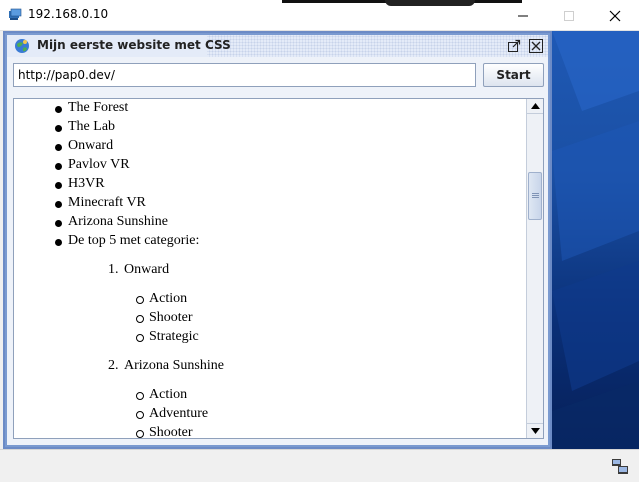  Describe the element at coordinates (107, 202) in the screenshot. I see `bullet-item-label: Minecraft VR` at that location.